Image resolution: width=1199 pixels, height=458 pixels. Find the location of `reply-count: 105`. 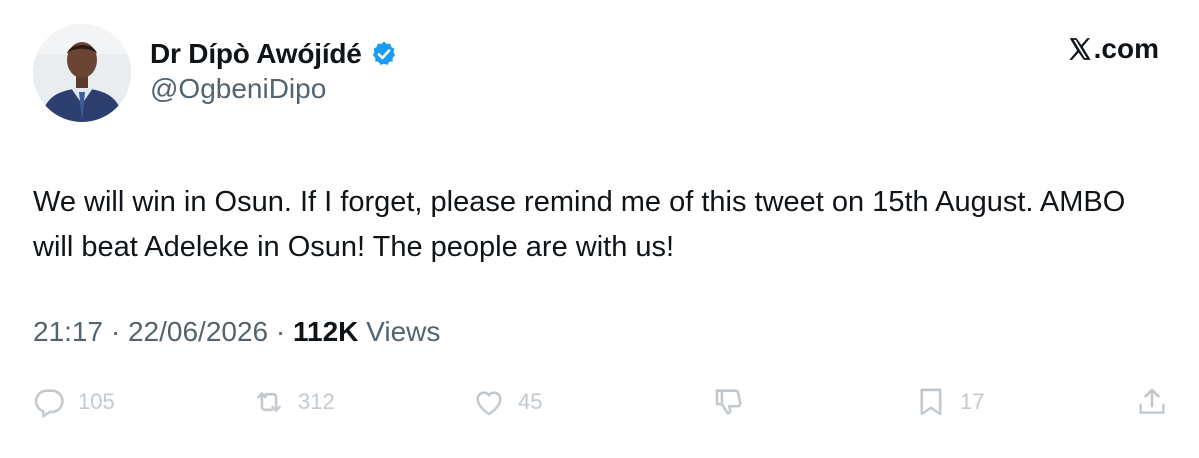

reply-count: 105 is located at coordinates (96, 401).